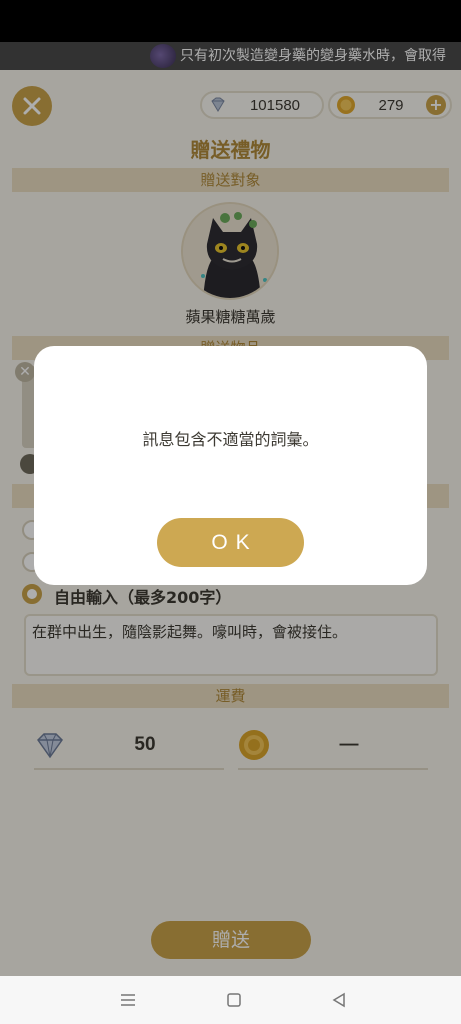 The width and height of the screenshot is (461, 1024). What do you see at coordinates (230, 439) in the screenshot?
I see `dialog-message: 訊息包含不適當的詞彙。` at bounding box center [230, 439].